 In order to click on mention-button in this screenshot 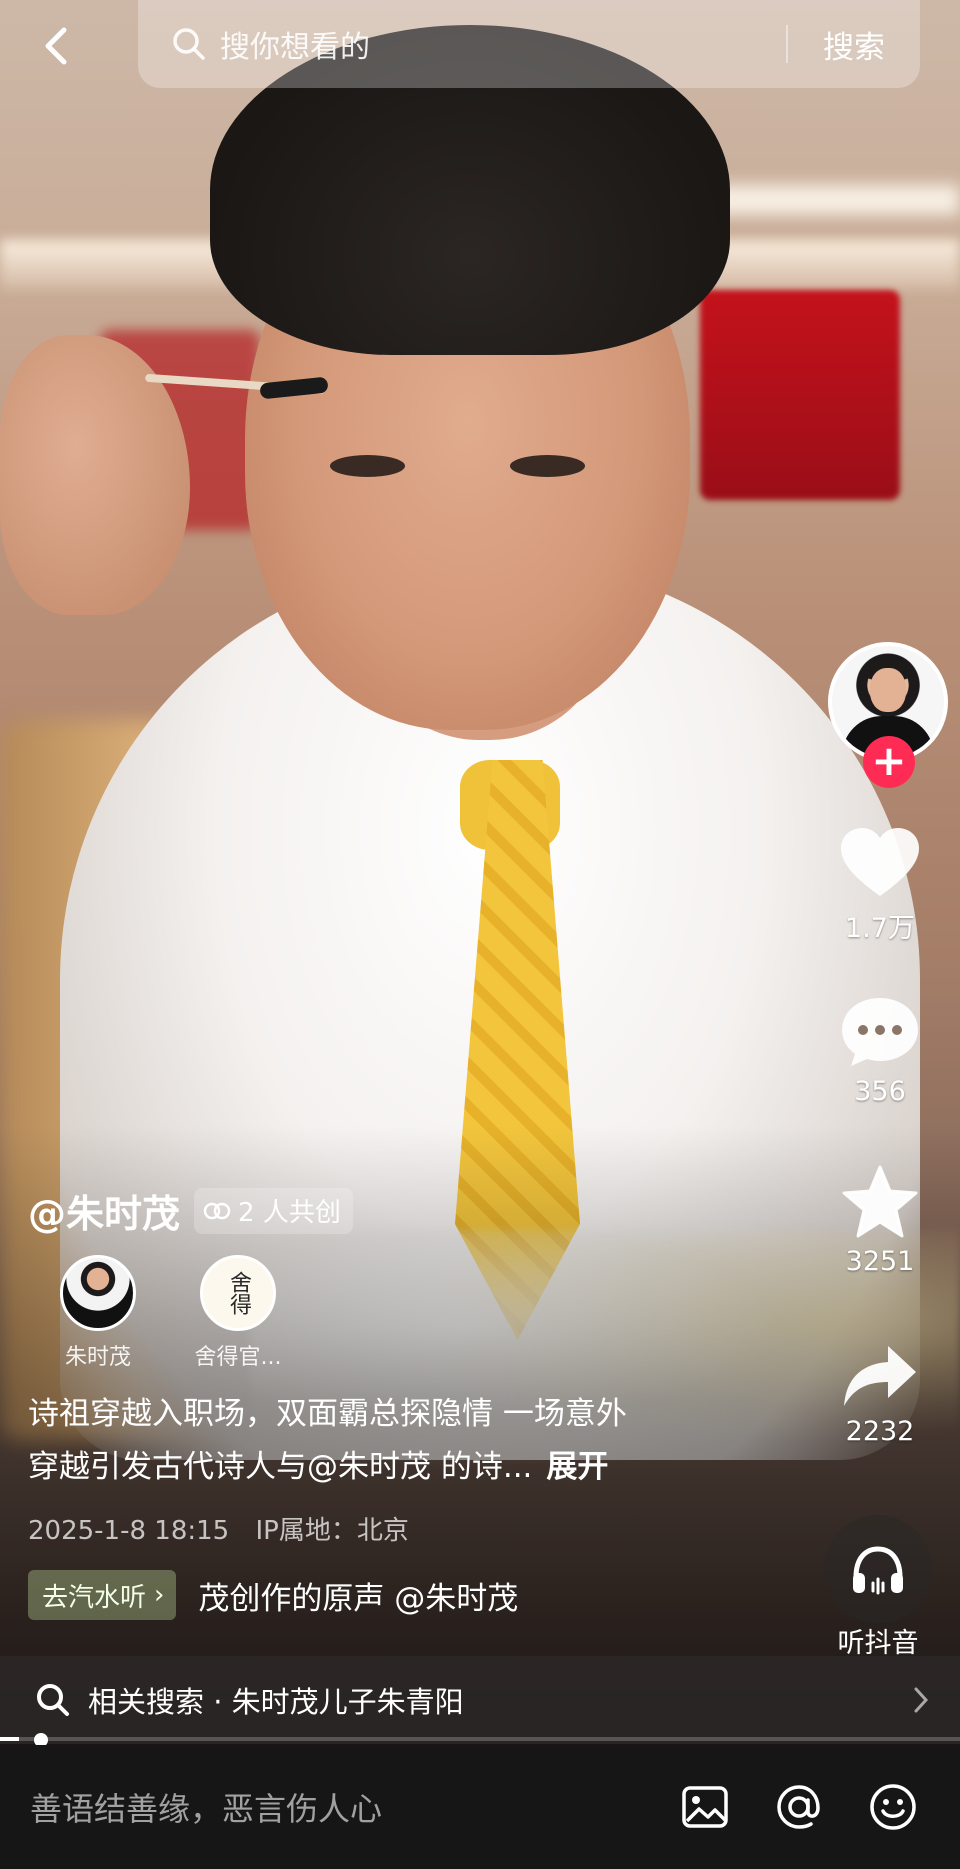, I will do `click(799, 1807)`.